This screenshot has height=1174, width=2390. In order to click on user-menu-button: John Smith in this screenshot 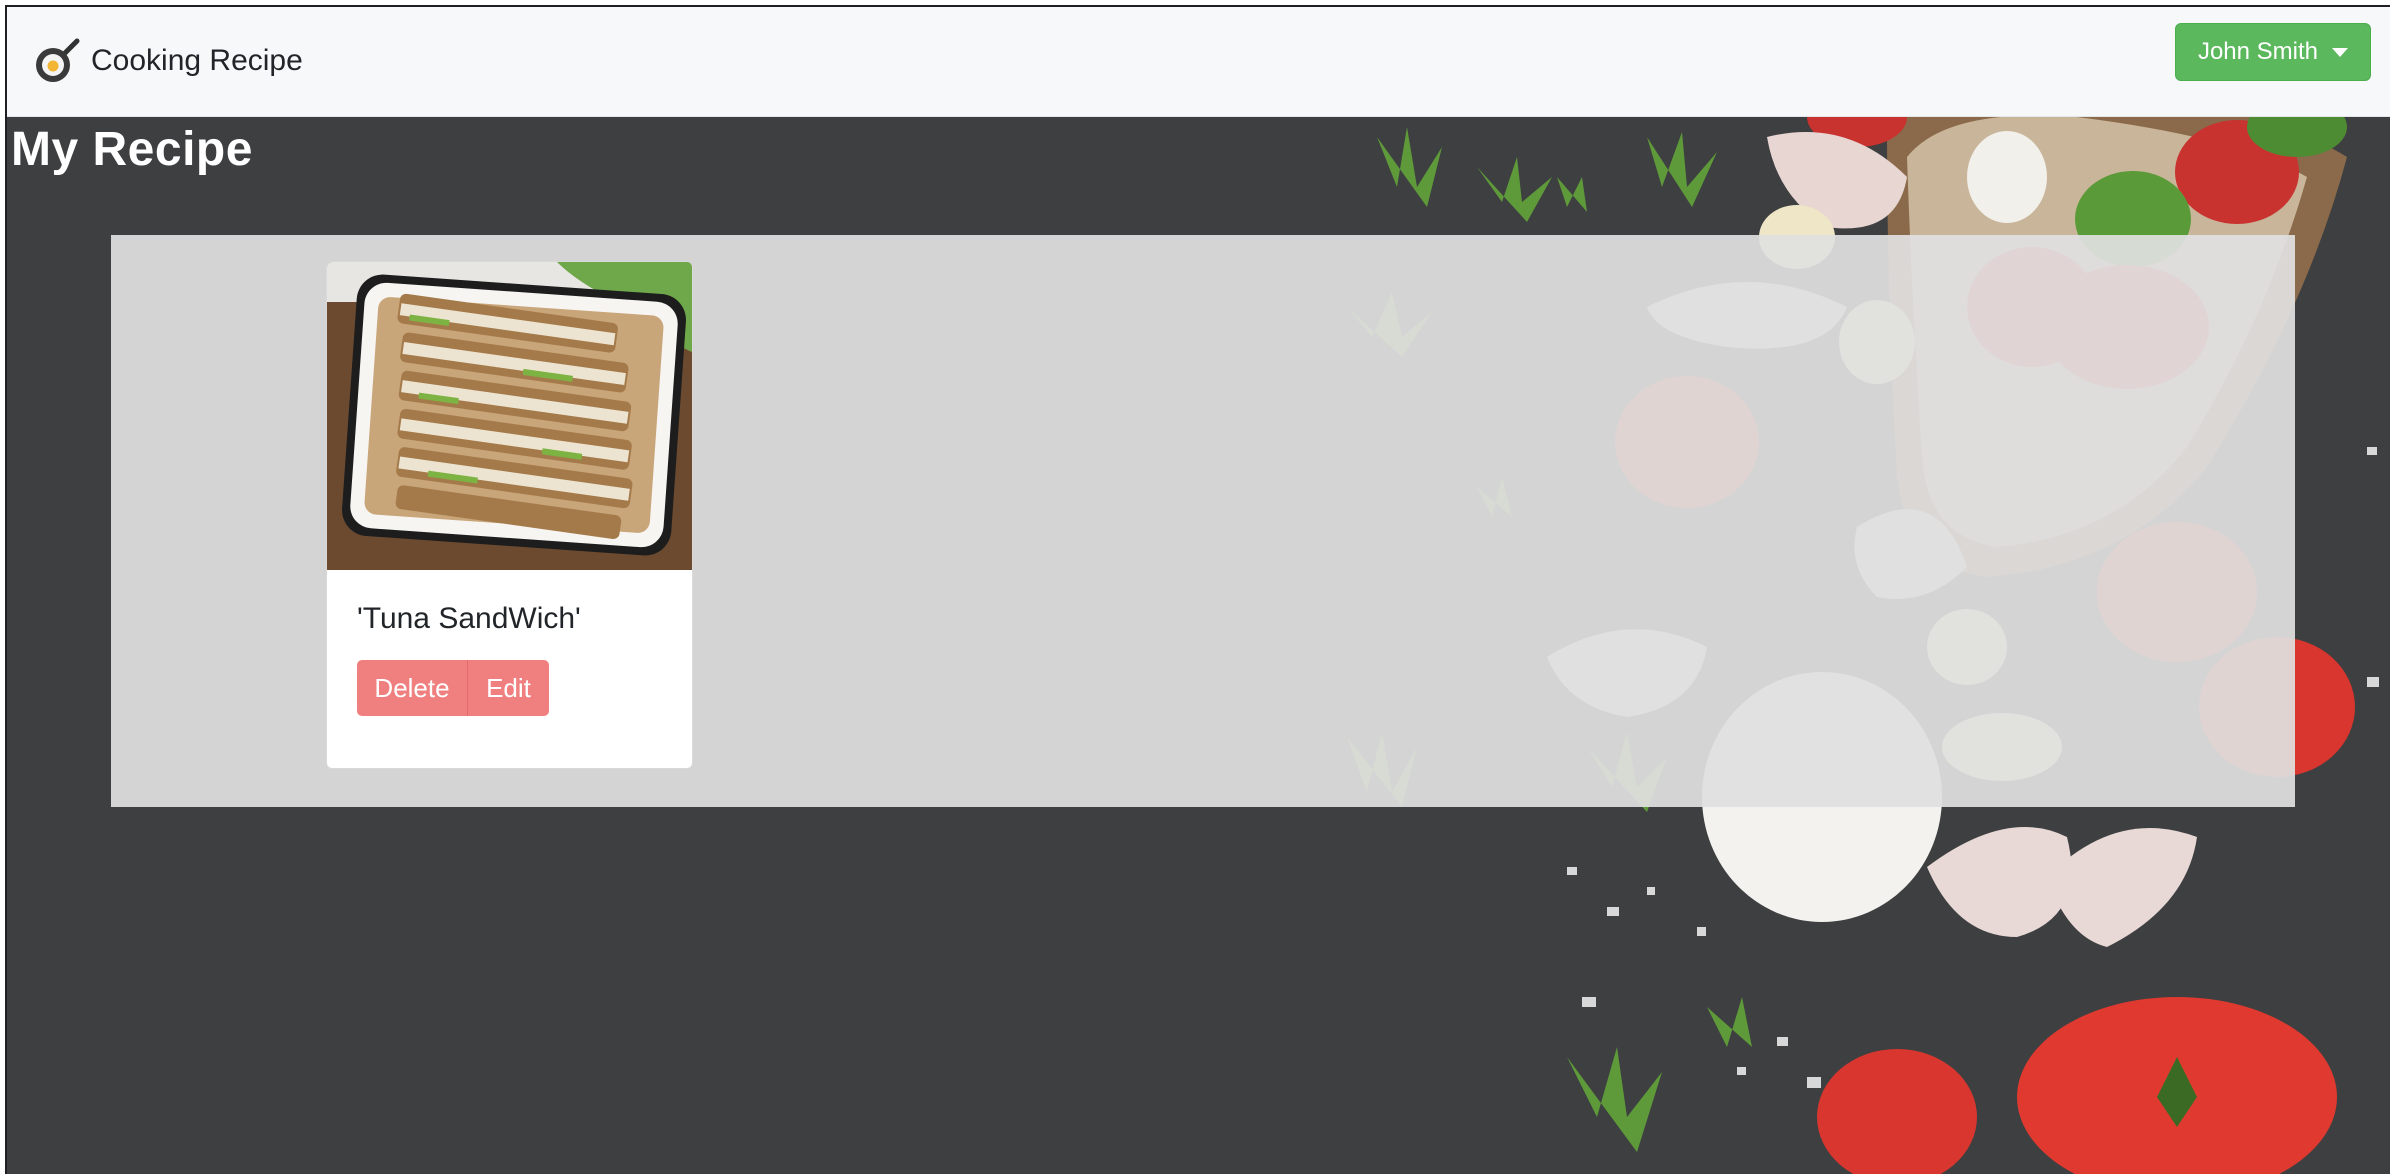, I will do `click(2272, 52)`.